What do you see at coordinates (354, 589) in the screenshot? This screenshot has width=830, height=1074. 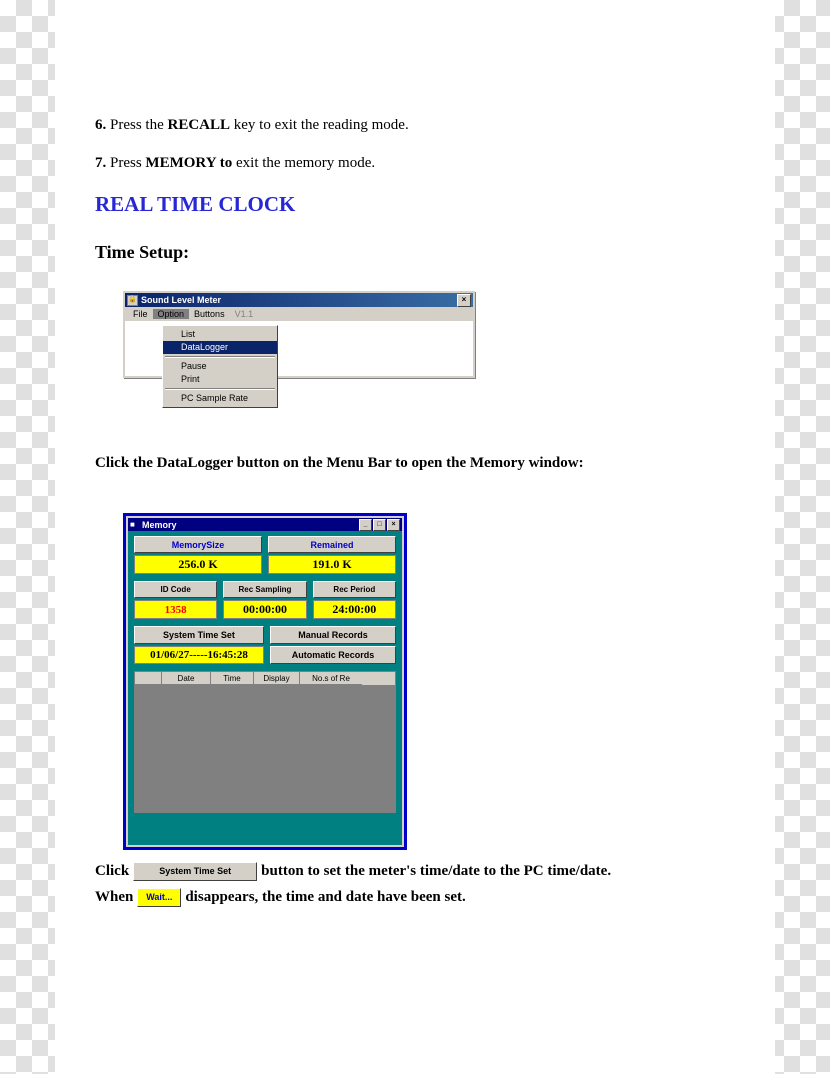 I see `rec-period-button: Rec Period` at bounding box center [354, 589].